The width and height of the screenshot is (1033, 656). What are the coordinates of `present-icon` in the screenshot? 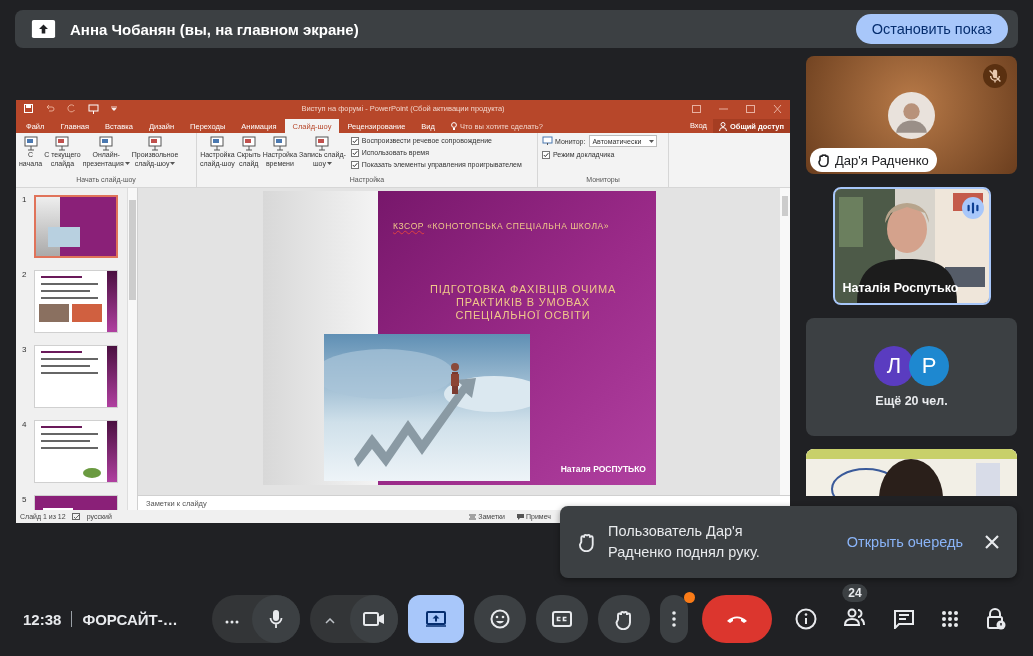 It's located at (43, 29).